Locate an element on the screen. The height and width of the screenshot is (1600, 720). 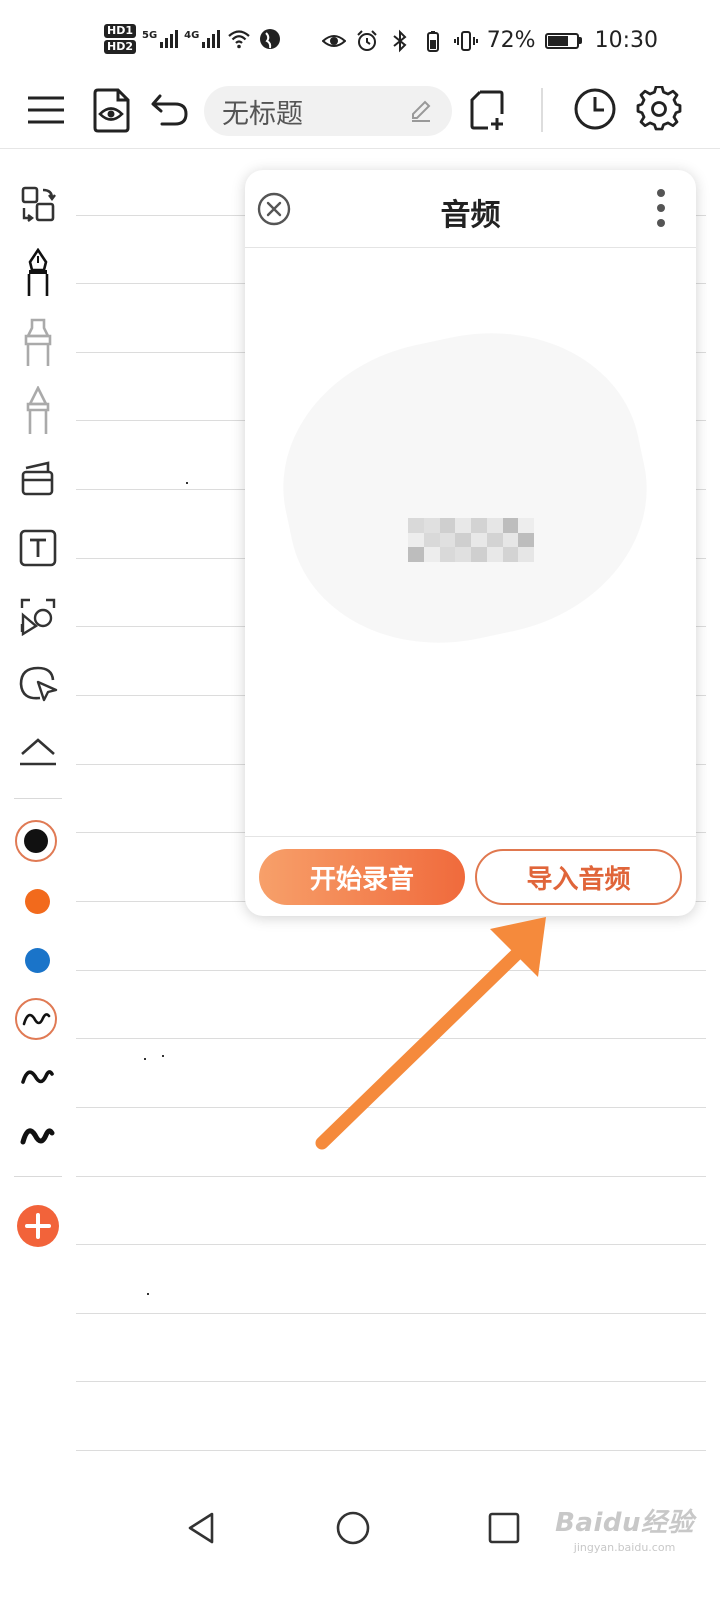
color-swatch-blue is located at coordinates (37, 960).